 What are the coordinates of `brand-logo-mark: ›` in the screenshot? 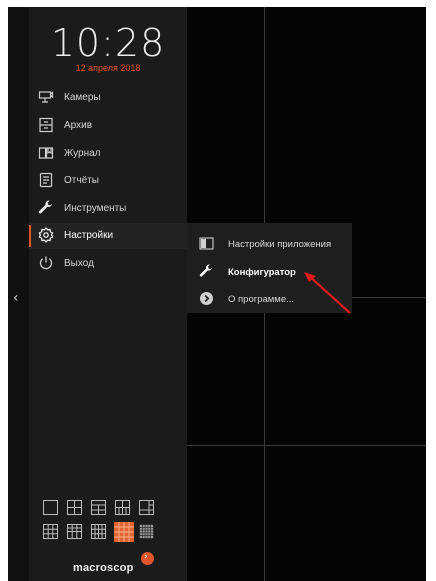 It's located at (147, 558).